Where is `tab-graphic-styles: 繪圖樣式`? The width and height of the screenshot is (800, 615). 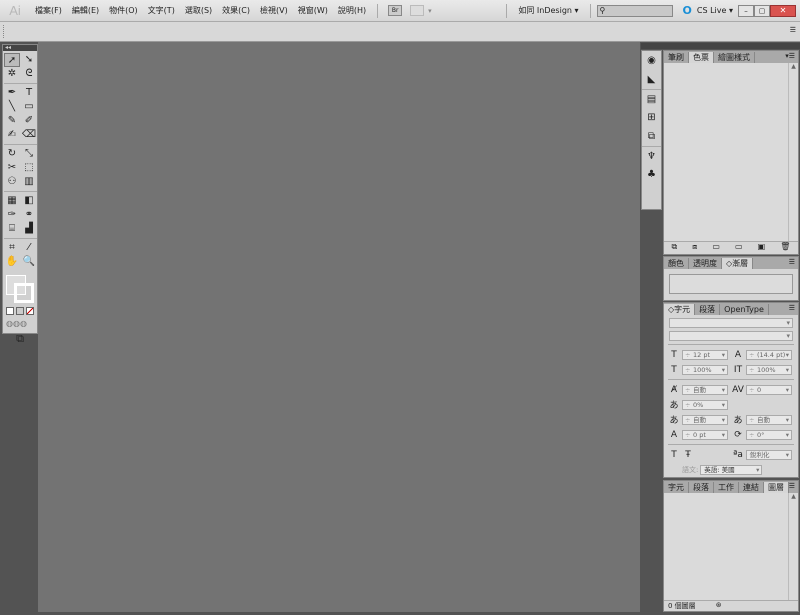 tab-graphic-styles: 繪圖樣式 is located at coordinates (734, 57).